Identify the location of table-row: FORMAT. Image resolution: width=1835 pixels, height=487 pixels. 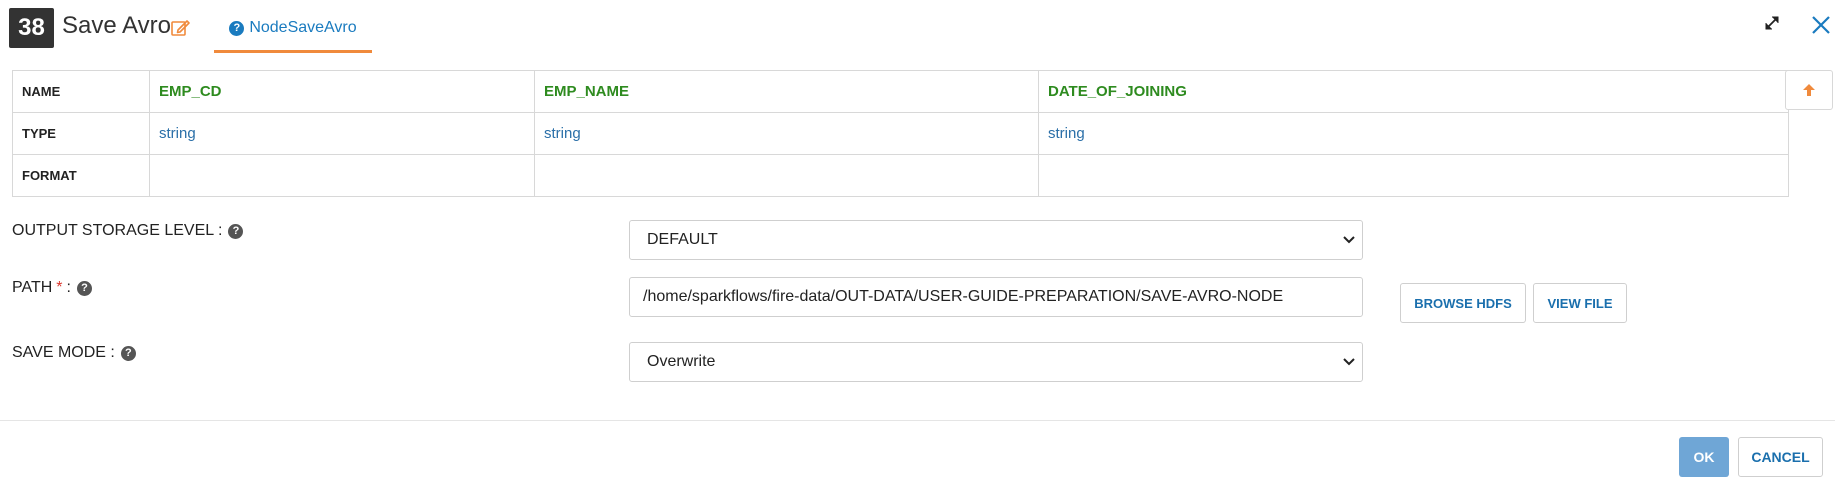
(900, 175).